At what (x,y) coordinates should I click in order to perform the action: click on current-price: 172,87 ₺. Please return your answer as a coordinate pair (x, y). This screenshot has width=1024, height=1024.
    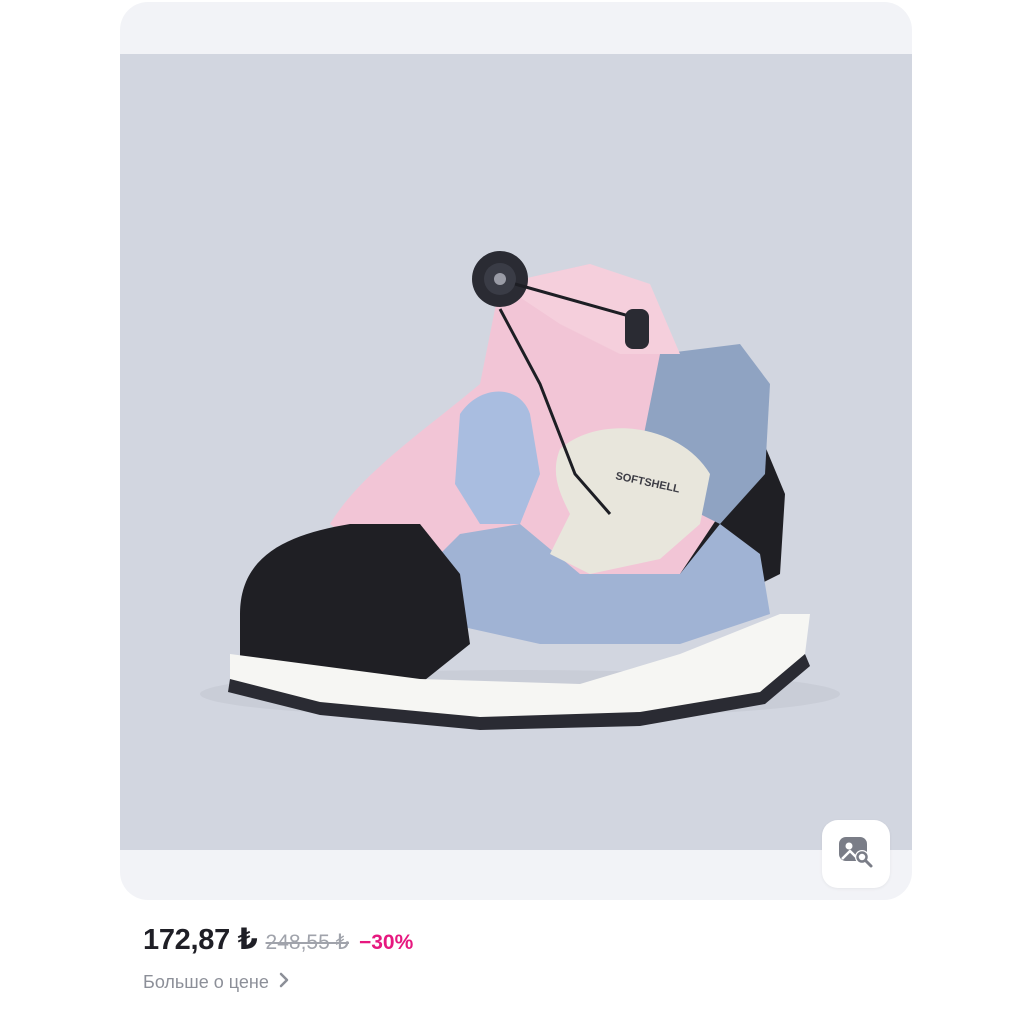
    Looking at the image, I should click on (200, 940).